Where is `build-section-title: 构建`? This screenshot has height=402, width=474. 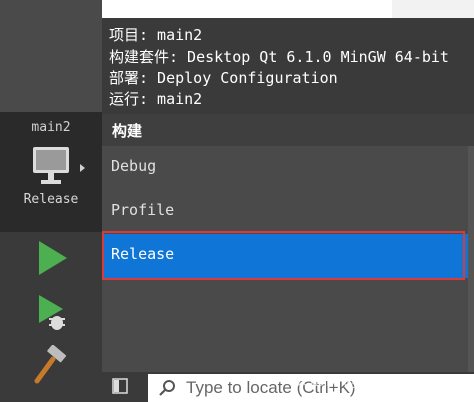
build-section-title: 构建 is located at coordinates (127, 131).